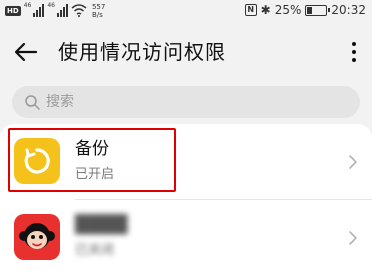 This screenshot has width=372, height=277. Describe the element at coordinates (354, 53) in the screenshot. I see `more-vertical-icon` at that location.